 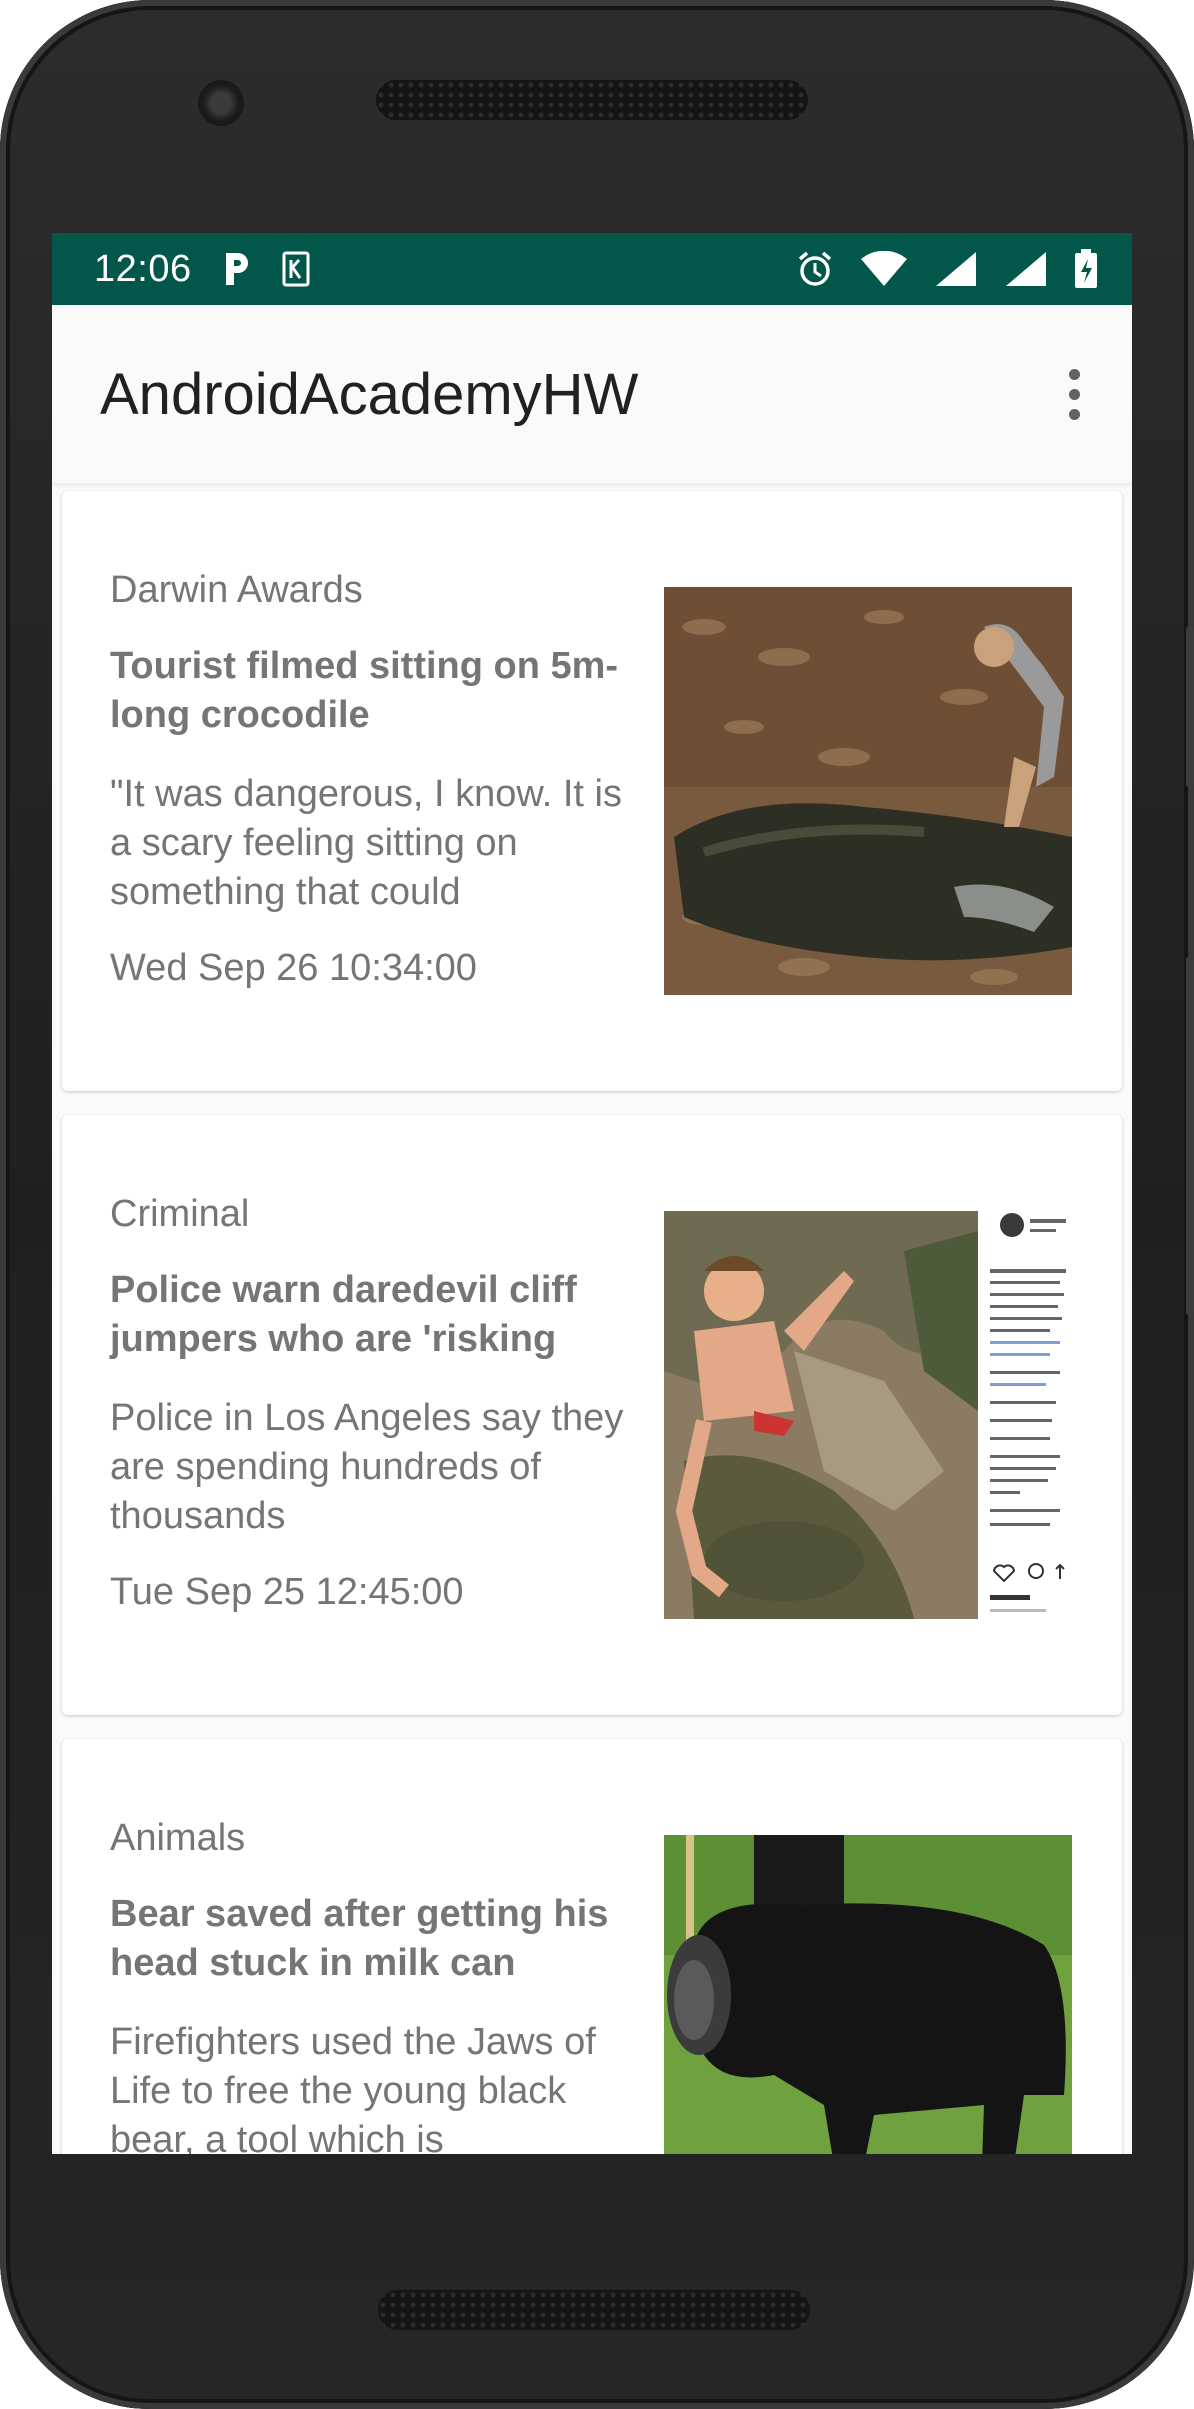 I want to click on keep-notification-icon, so click(x=296, y=269).